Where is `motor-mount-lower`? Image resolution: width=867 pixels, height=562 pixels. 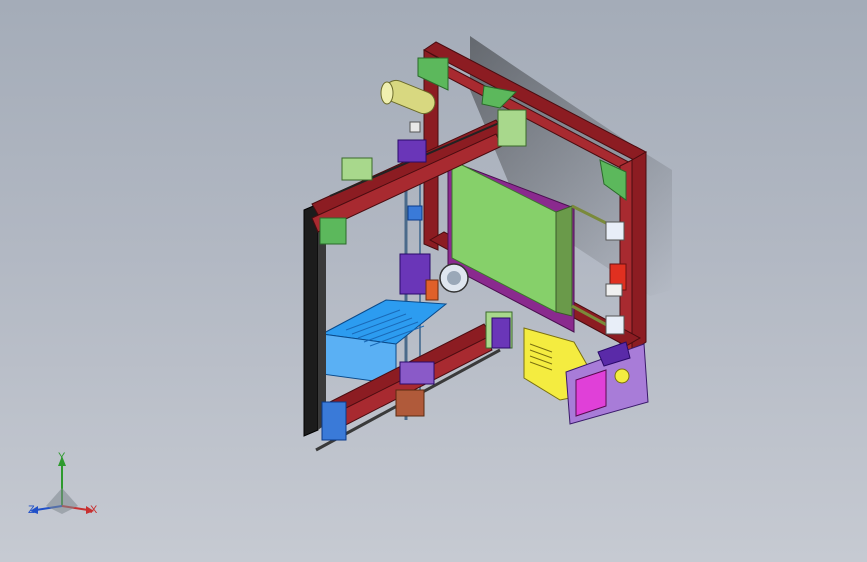
motor-mount-lower is located at coordinates (334, 421).